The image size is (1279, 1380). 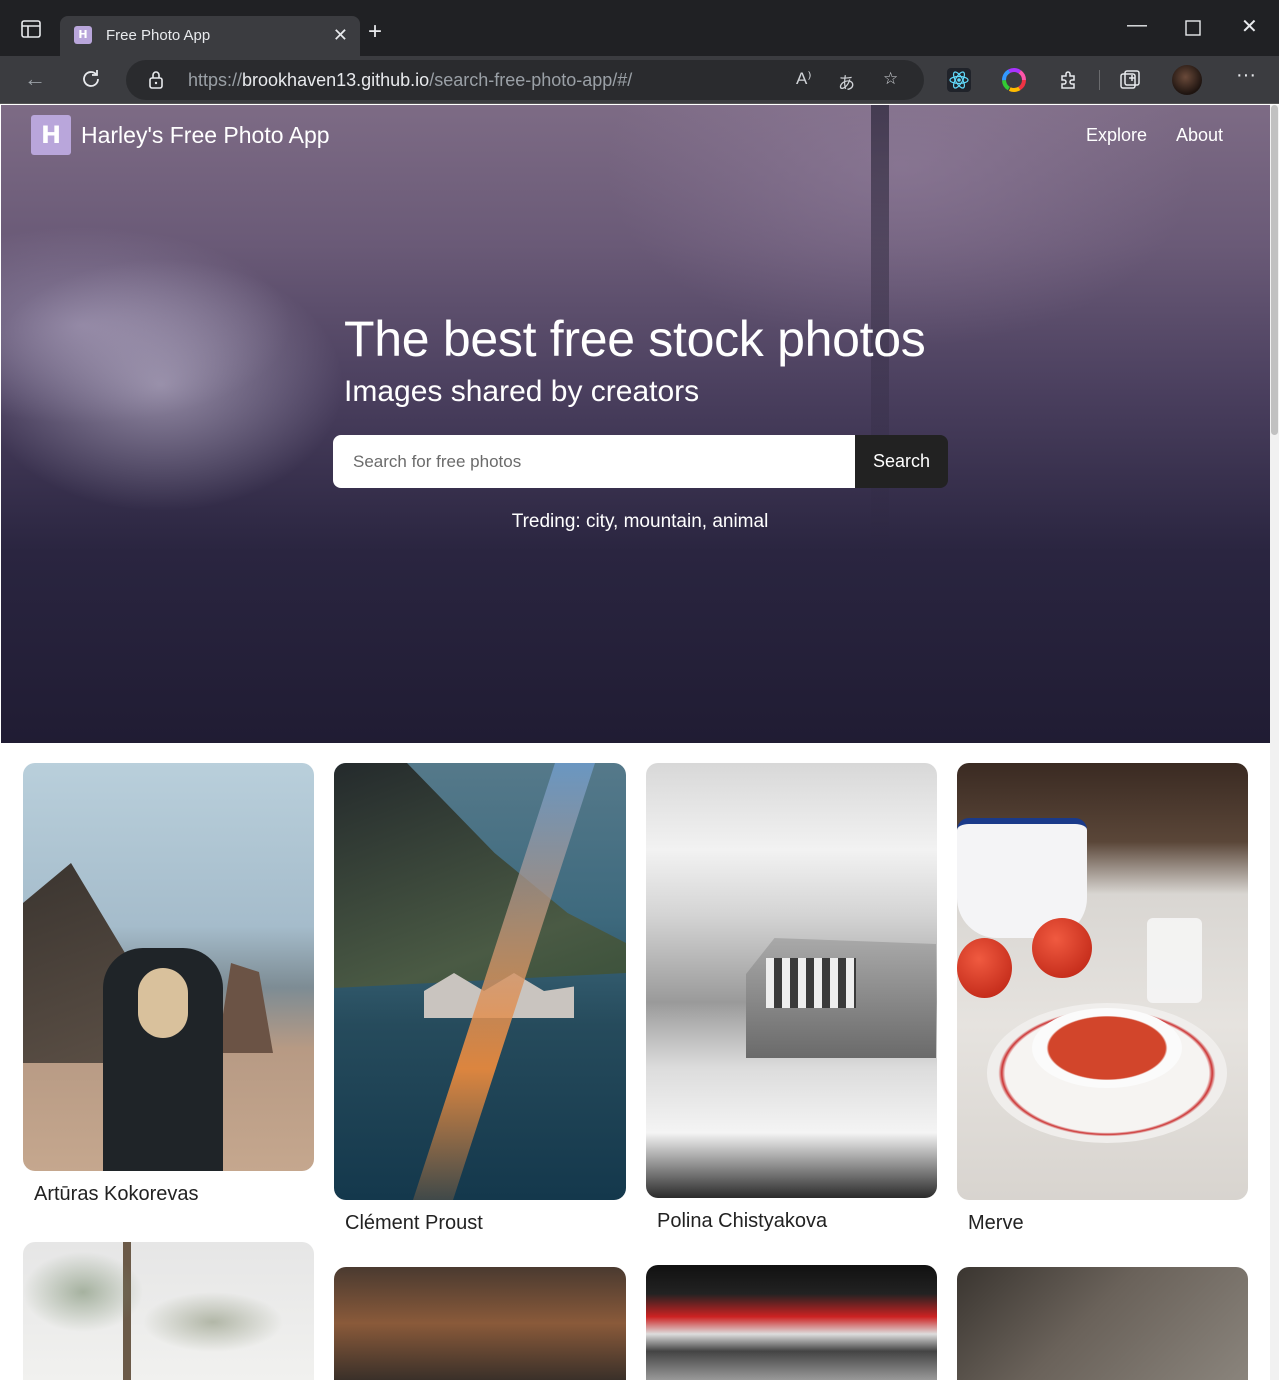 I want to click on photo-mountain-village, so click(x=480, y=981).